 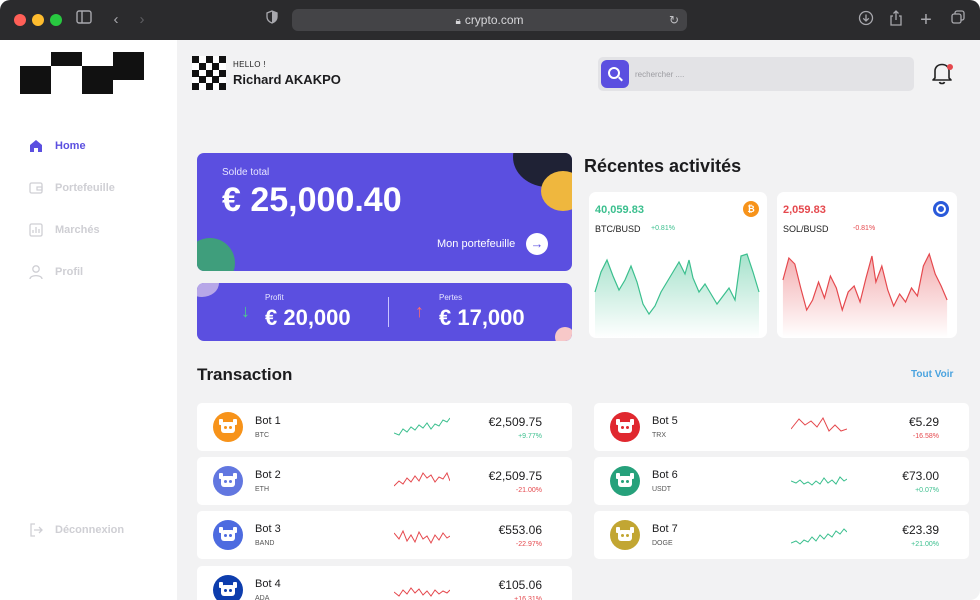 What do you see at coordinates (36, 530) in the screenshot?
I see `logout-icon` at bounding box center [36, 530].